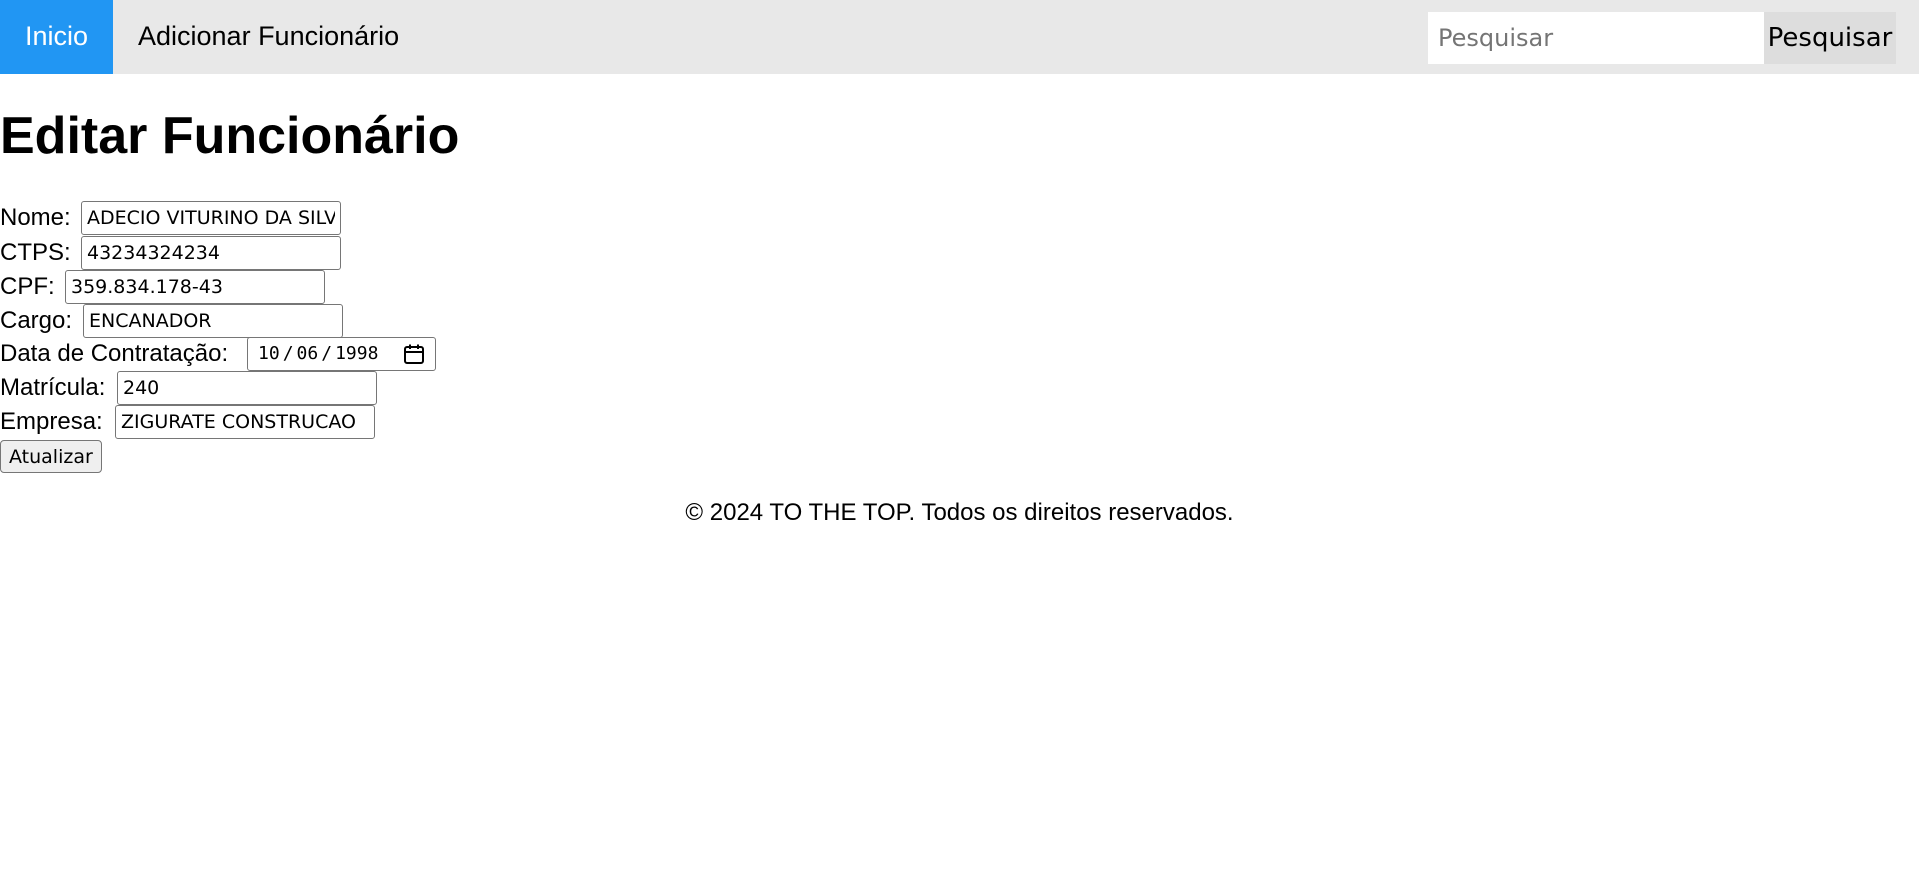 Image resolution: width=1919 pixels, height=896 pixels. I want to click on ctps-label: CTPS:, so click(35, 252).